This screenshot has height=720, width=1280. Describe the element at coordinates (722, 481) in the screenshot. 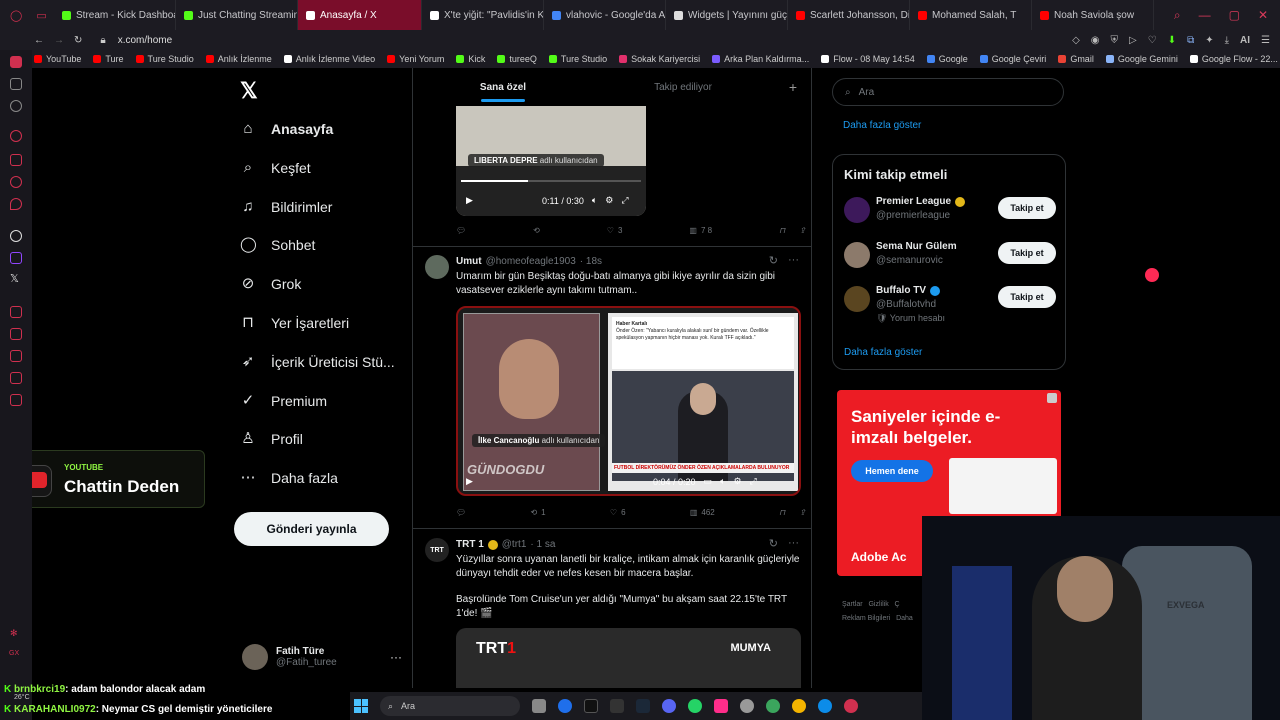

I see `volume-icon: 🔈︎` at that location.